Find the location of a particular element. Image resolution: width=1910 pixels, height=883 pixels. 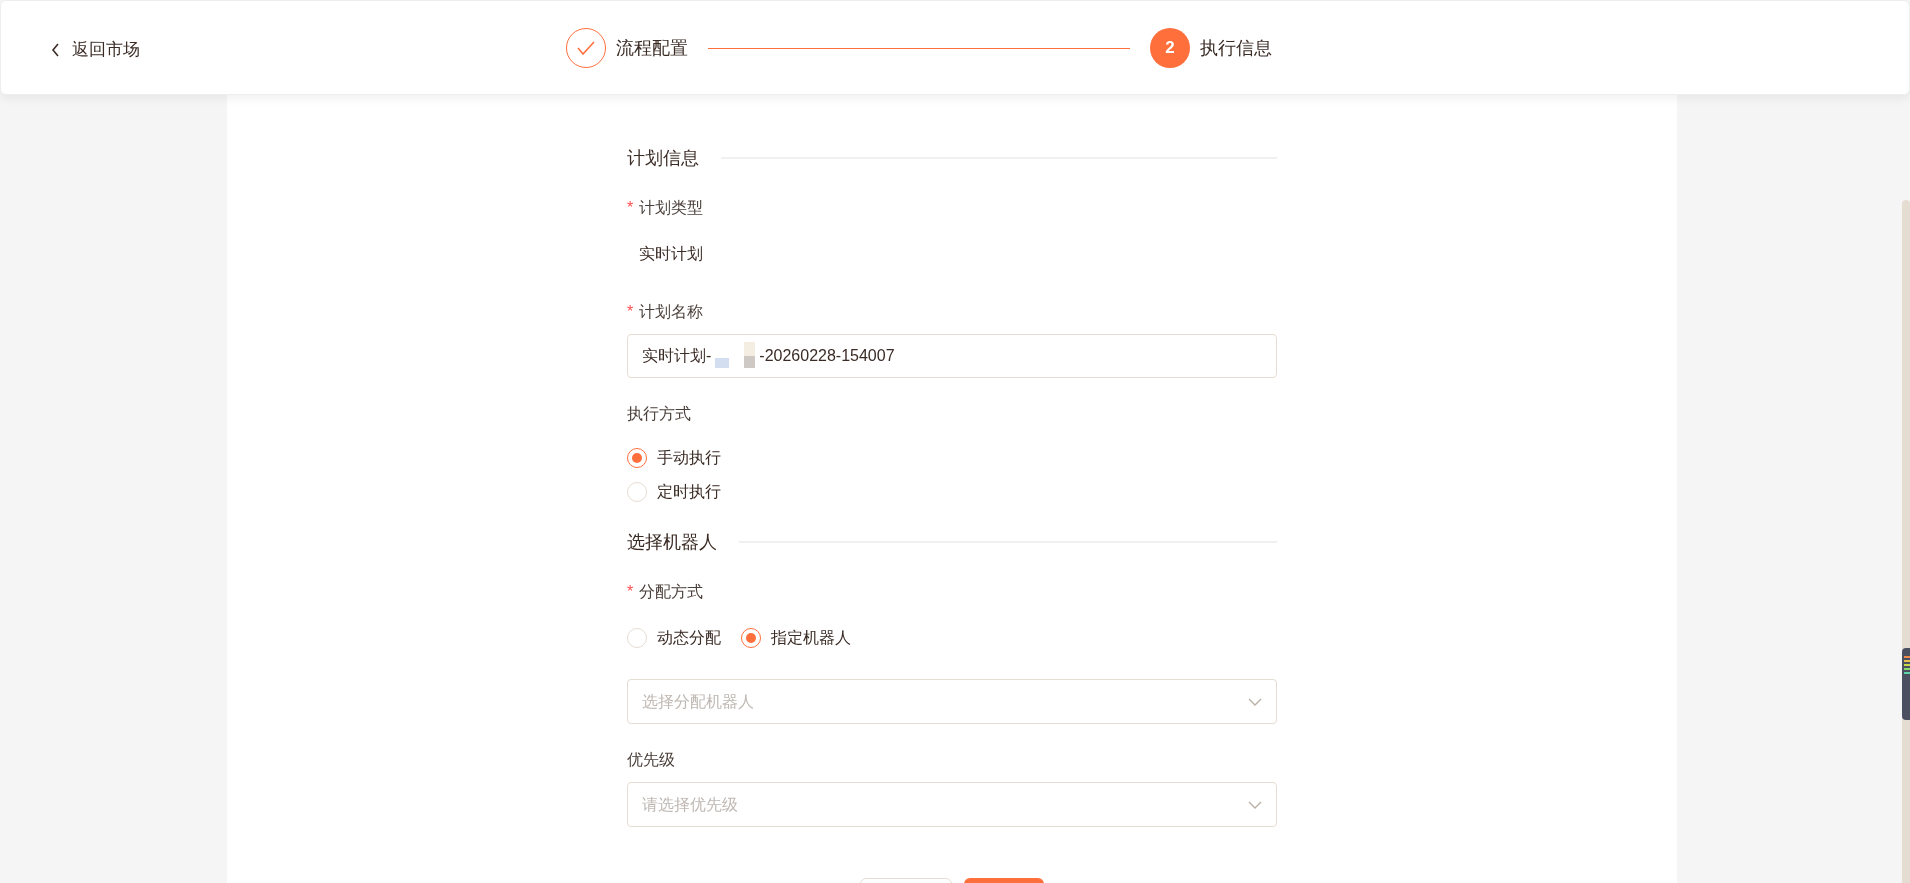

section-title: 计划信息 is located at coordinates (663, 158).